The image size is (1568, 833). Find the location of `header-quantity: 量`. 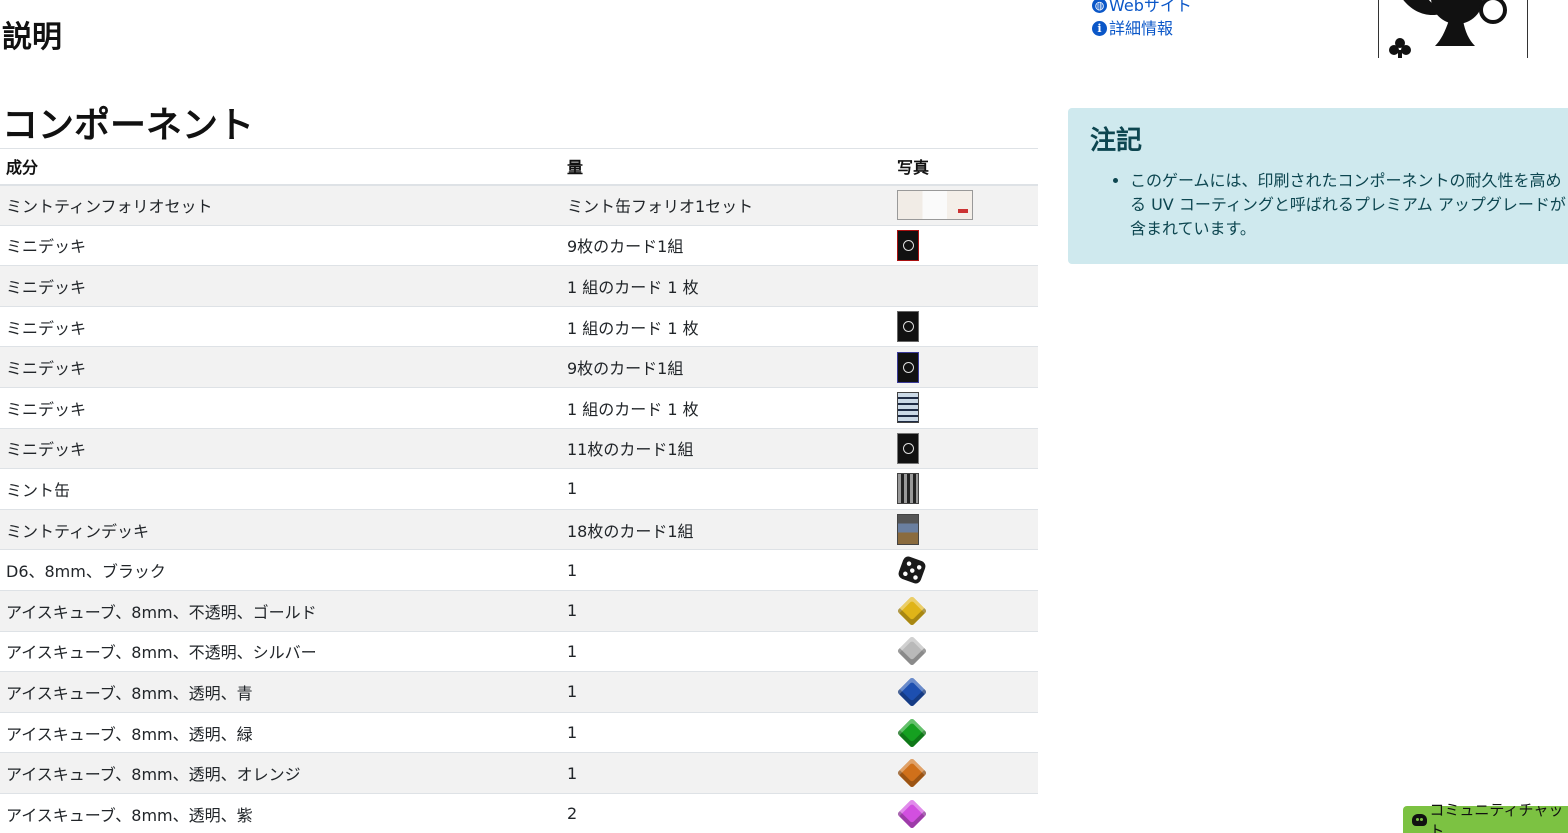

header-quantity: 量 is located at coordinates (726, 167).